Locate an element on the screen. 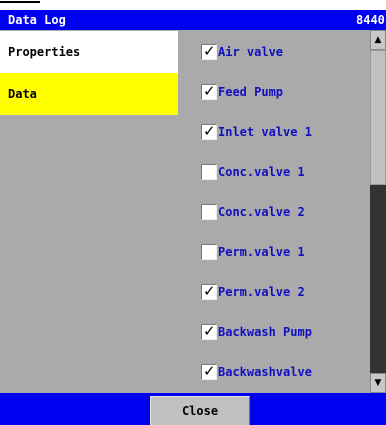 The width and height of the screenshot is (386, 425). checkbox-label: Perm.valve 1 is located at coordinates (261, 252).